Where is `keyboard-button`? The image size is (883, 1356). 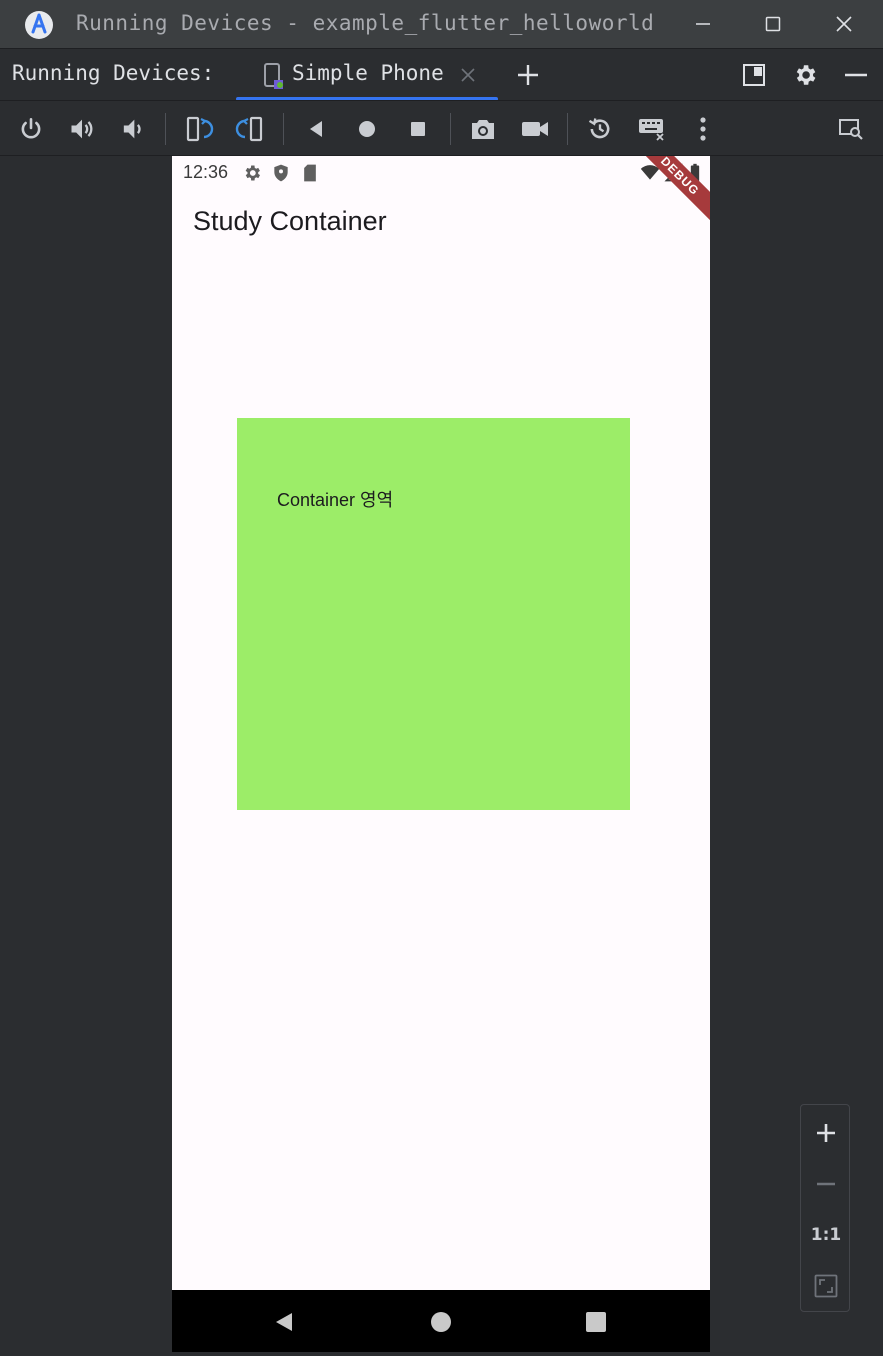 keyboard-button is located at coordinates (652, 129).